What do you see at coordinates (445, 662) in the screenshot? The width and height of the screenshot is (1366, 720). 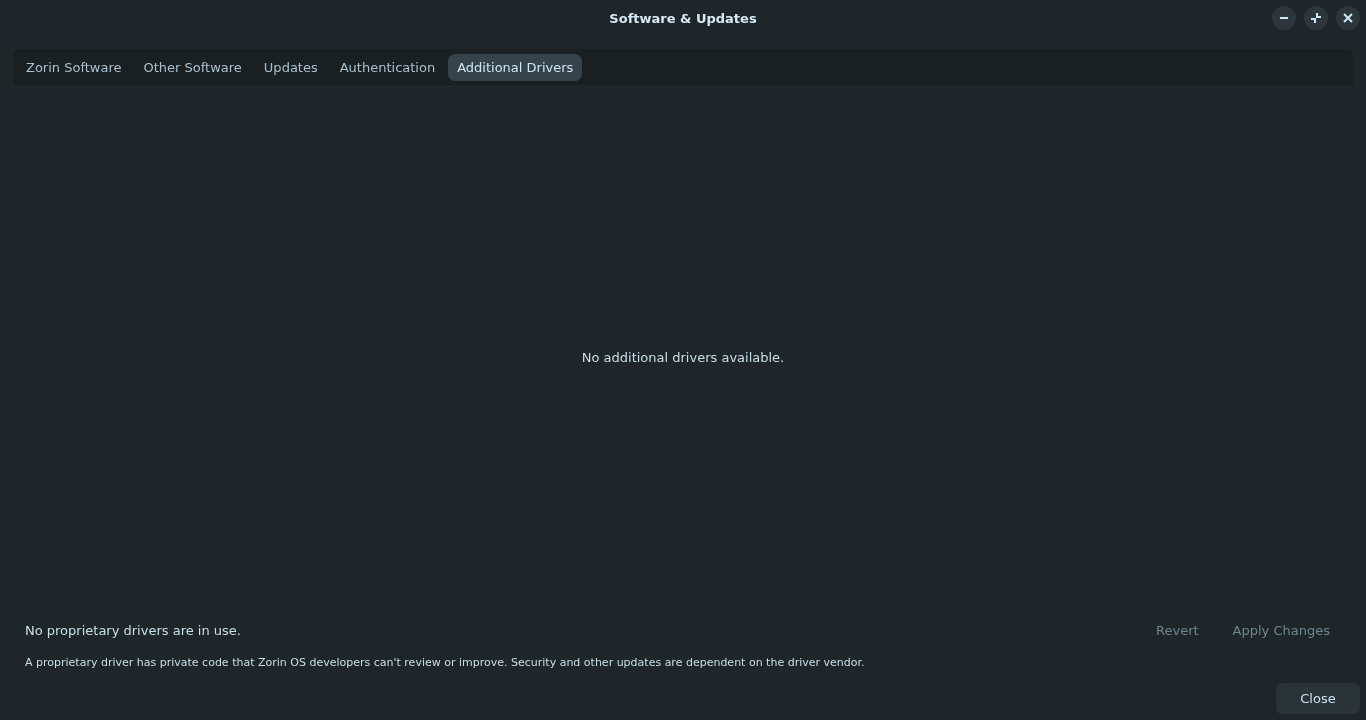 I see `info-note: A proprietary driver has private code that Zorin OS developers can't review or improve. Security and other updates are dependent on the driver vendor.` at bounding box center [445, 662].